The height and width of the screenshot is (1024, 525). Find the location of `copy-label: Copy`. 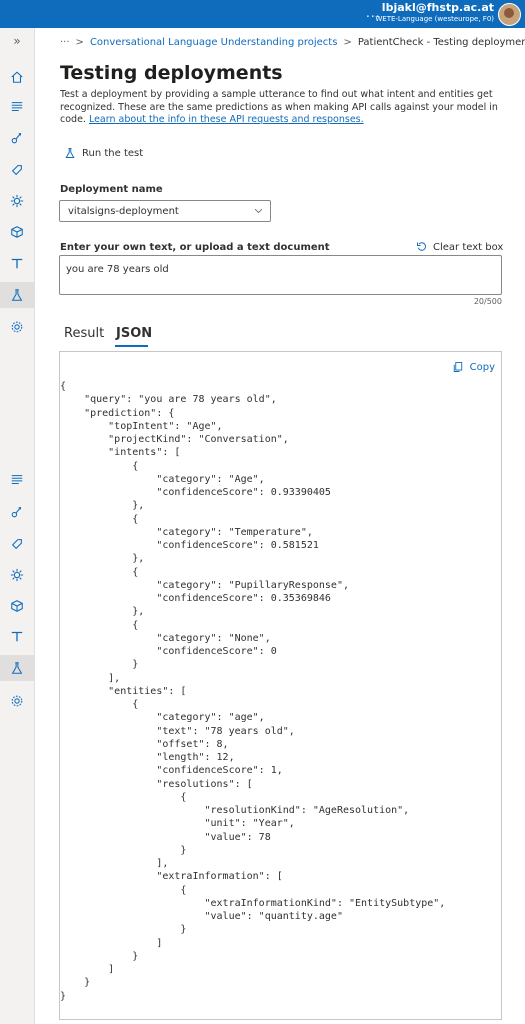

copy-label: Copy is located at coordinates (482, 367).